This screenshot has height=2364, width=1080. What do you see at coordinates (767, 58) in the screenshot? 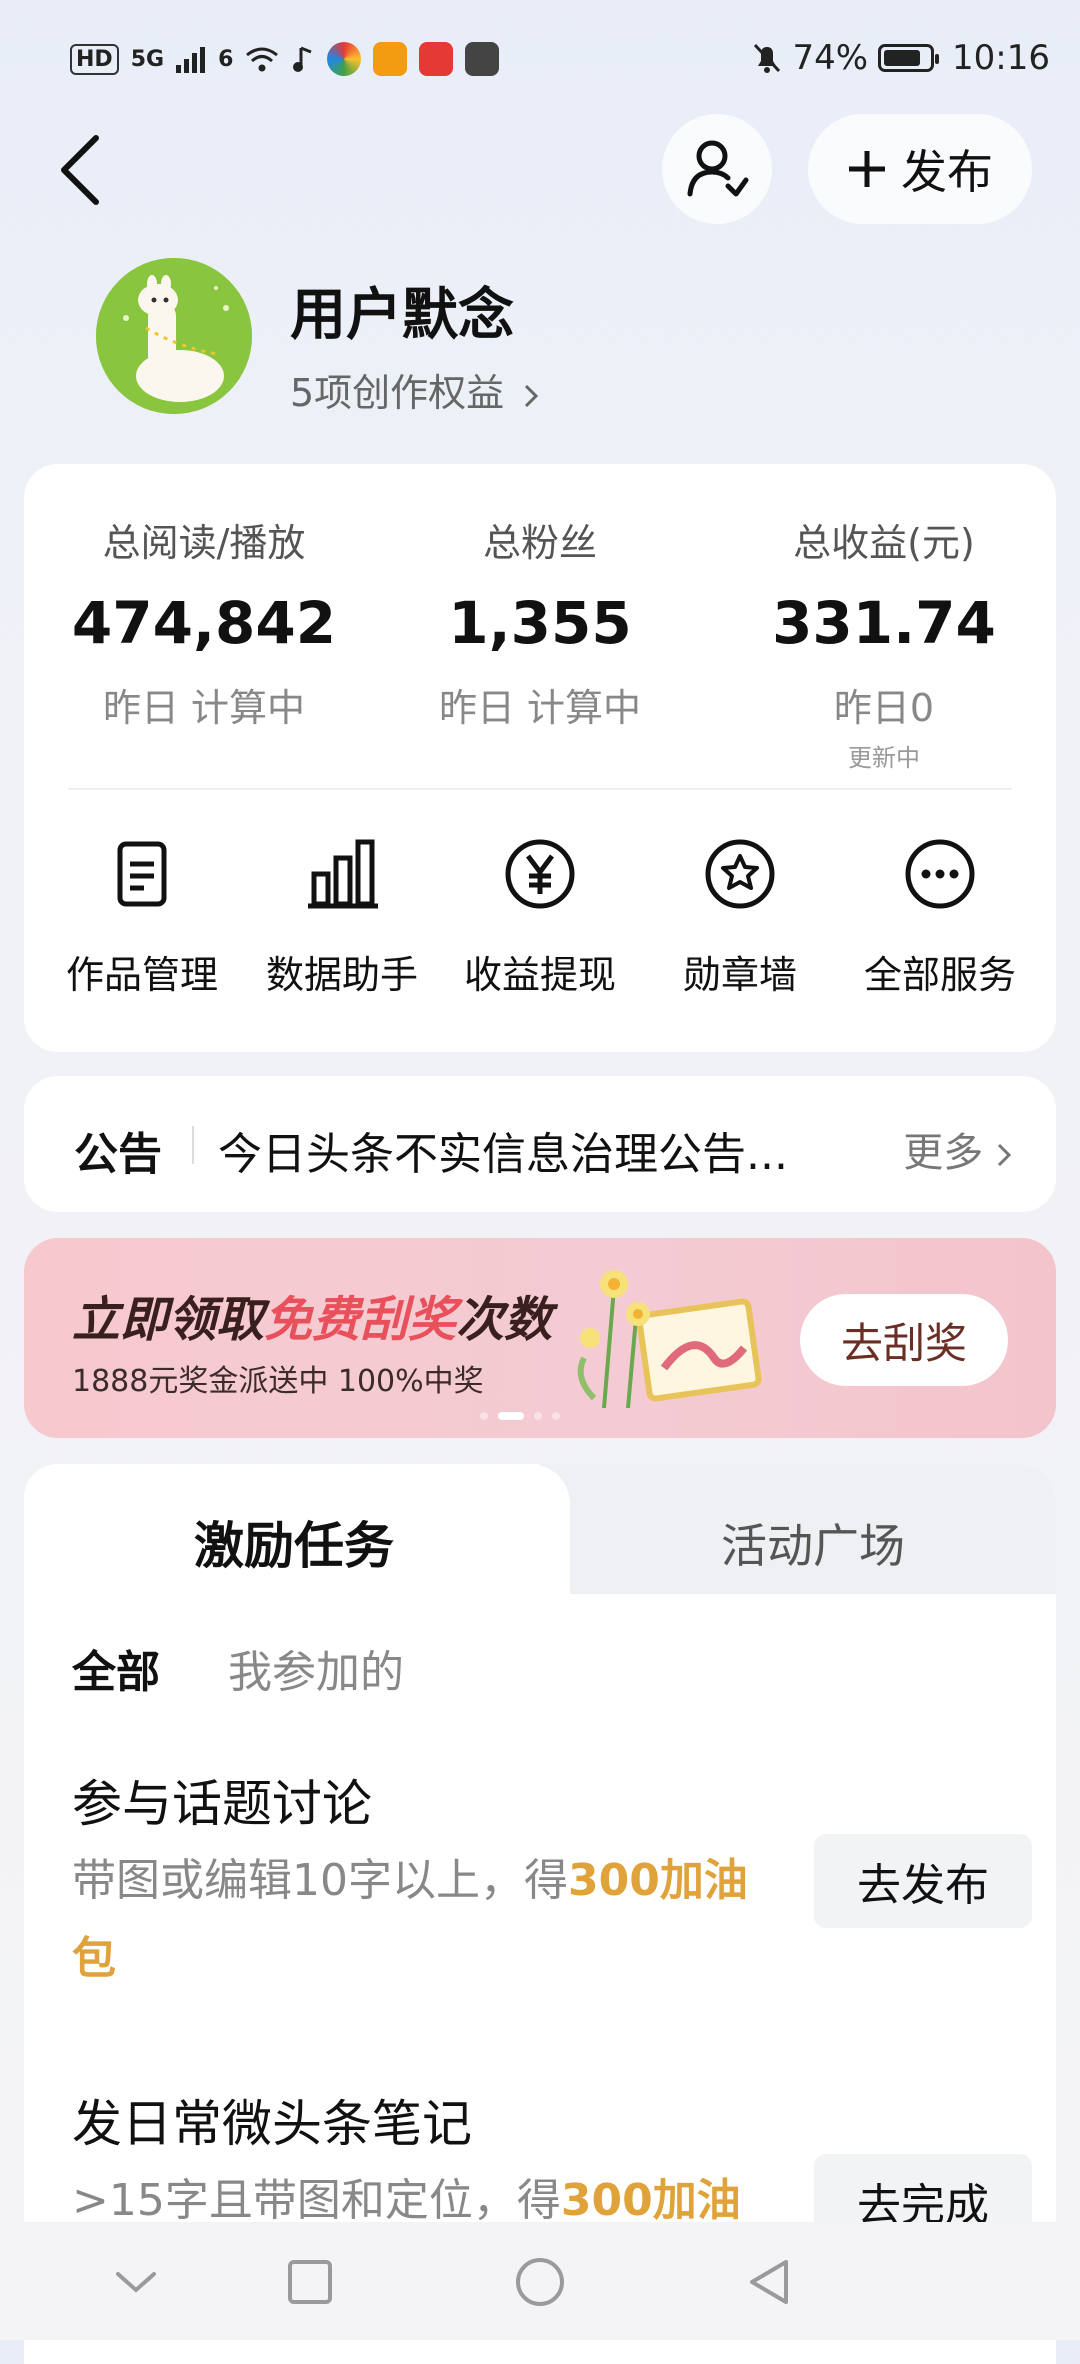
I see `mute-bell-icon` at bounding box center [767, 58].